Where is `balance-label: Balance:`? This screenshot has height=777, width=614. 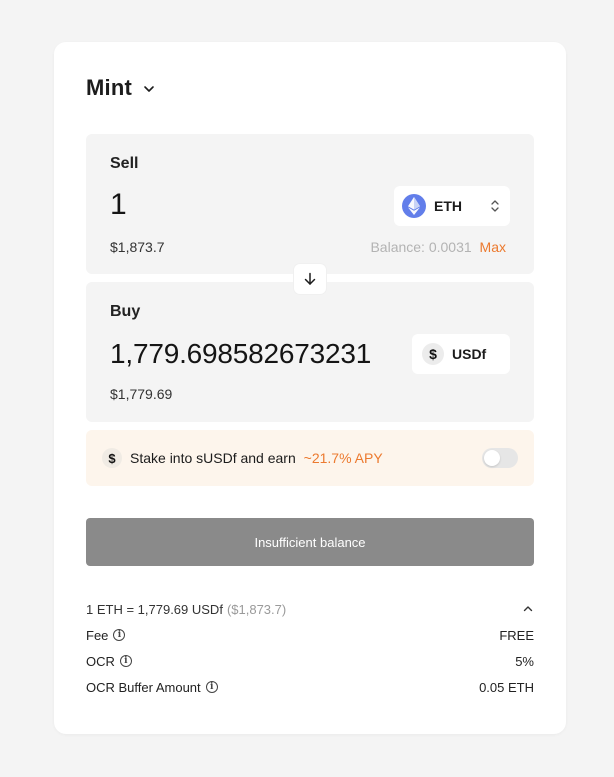 balance-label: Balance: is located at coordinates (397, 247).